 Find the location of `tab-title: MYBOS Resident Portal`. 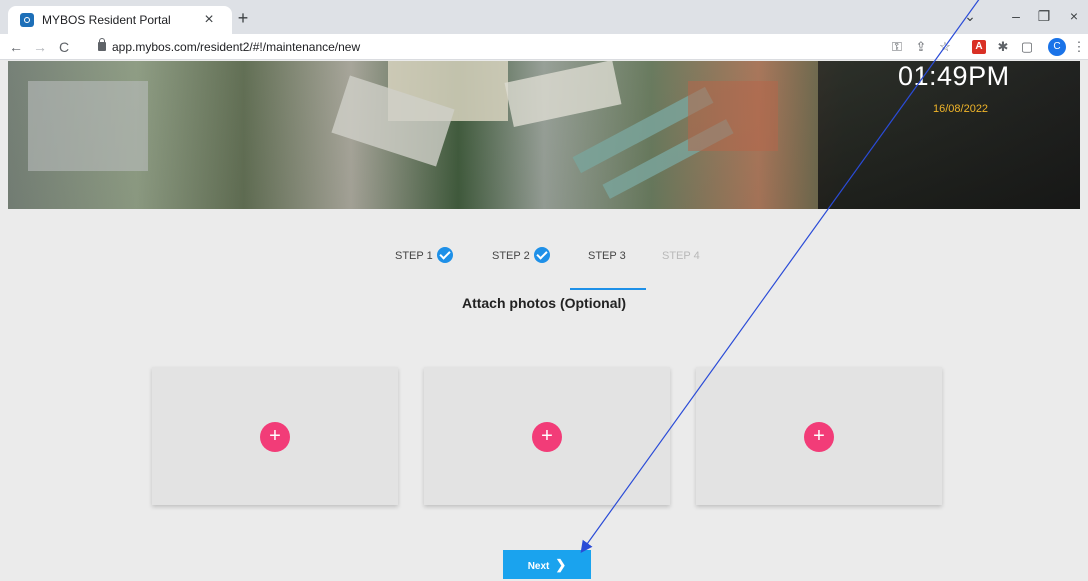

tab-title: MYBOS Resident Portal is located at coordinates (106, 20).